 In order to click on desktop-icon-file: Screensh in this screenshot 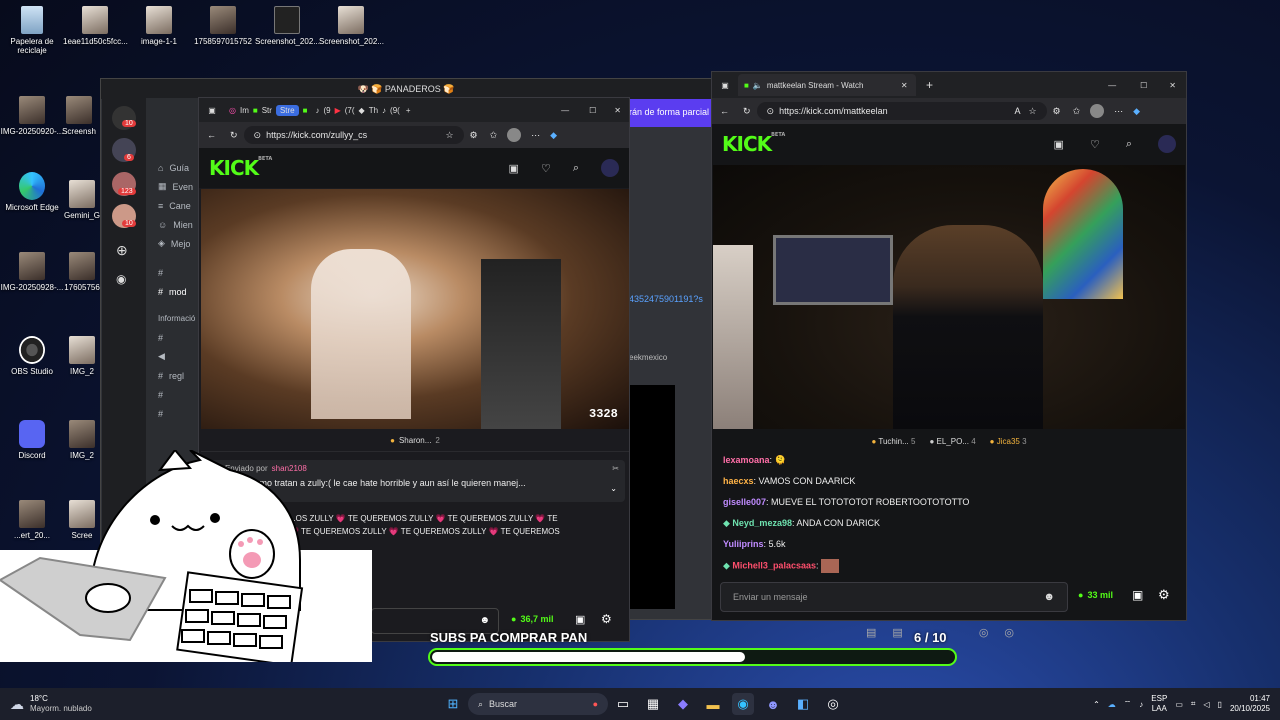, I will do `click(79, 116)`.